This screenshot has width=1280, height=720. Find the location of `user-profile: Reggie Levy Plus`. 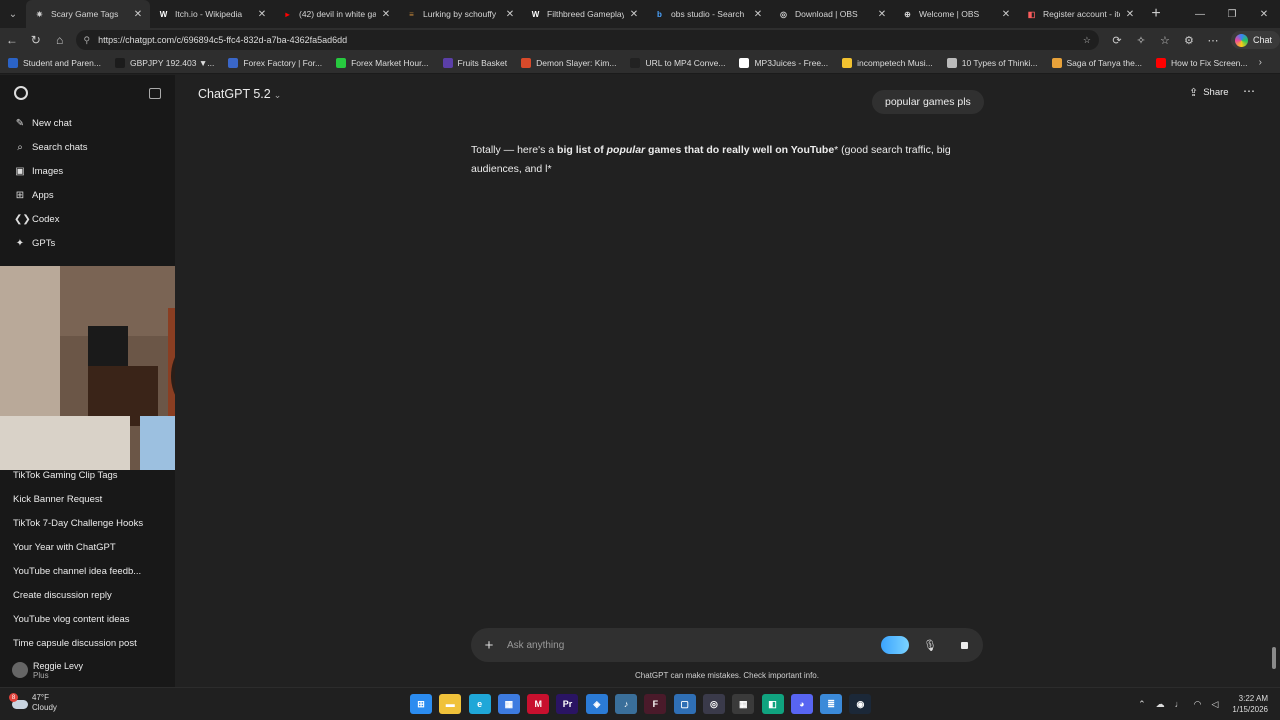

user-profile: Reggie Levy Plus is located at coordinates (87, 670).